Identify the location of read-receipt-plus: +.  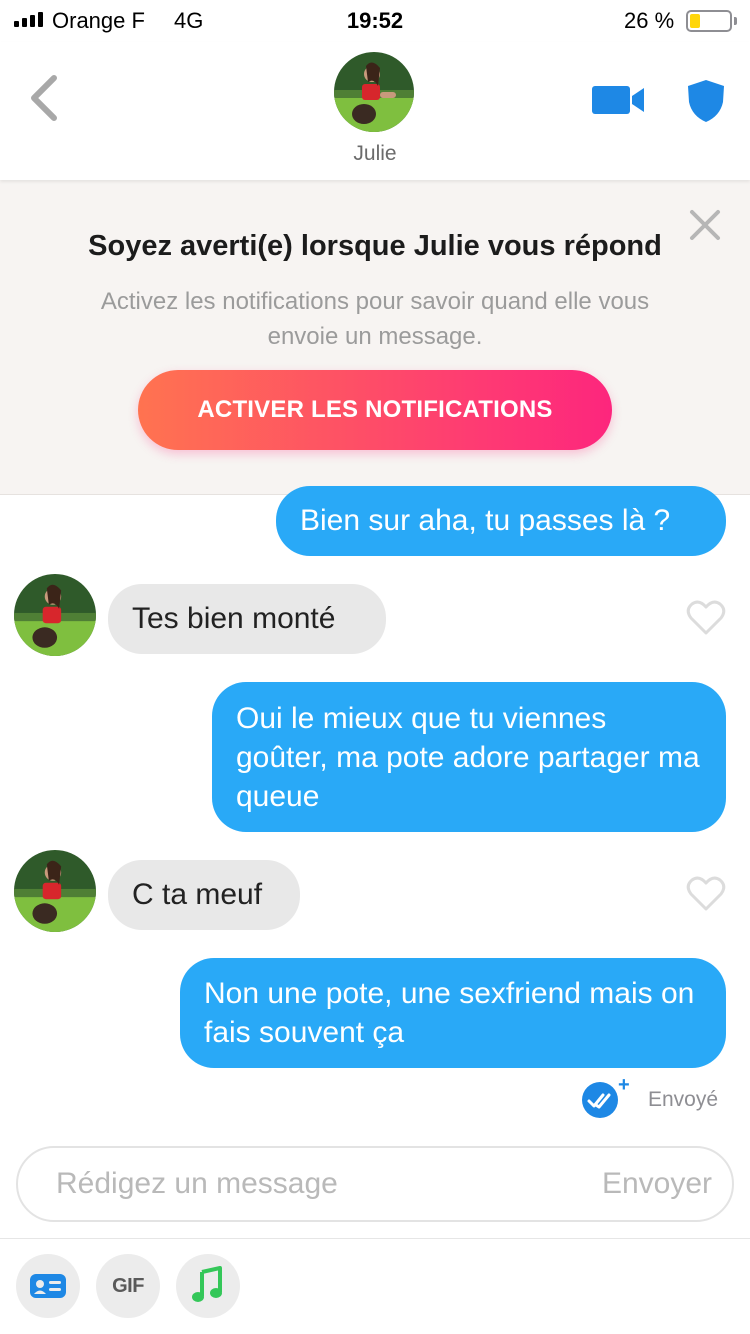
(624, 1085).